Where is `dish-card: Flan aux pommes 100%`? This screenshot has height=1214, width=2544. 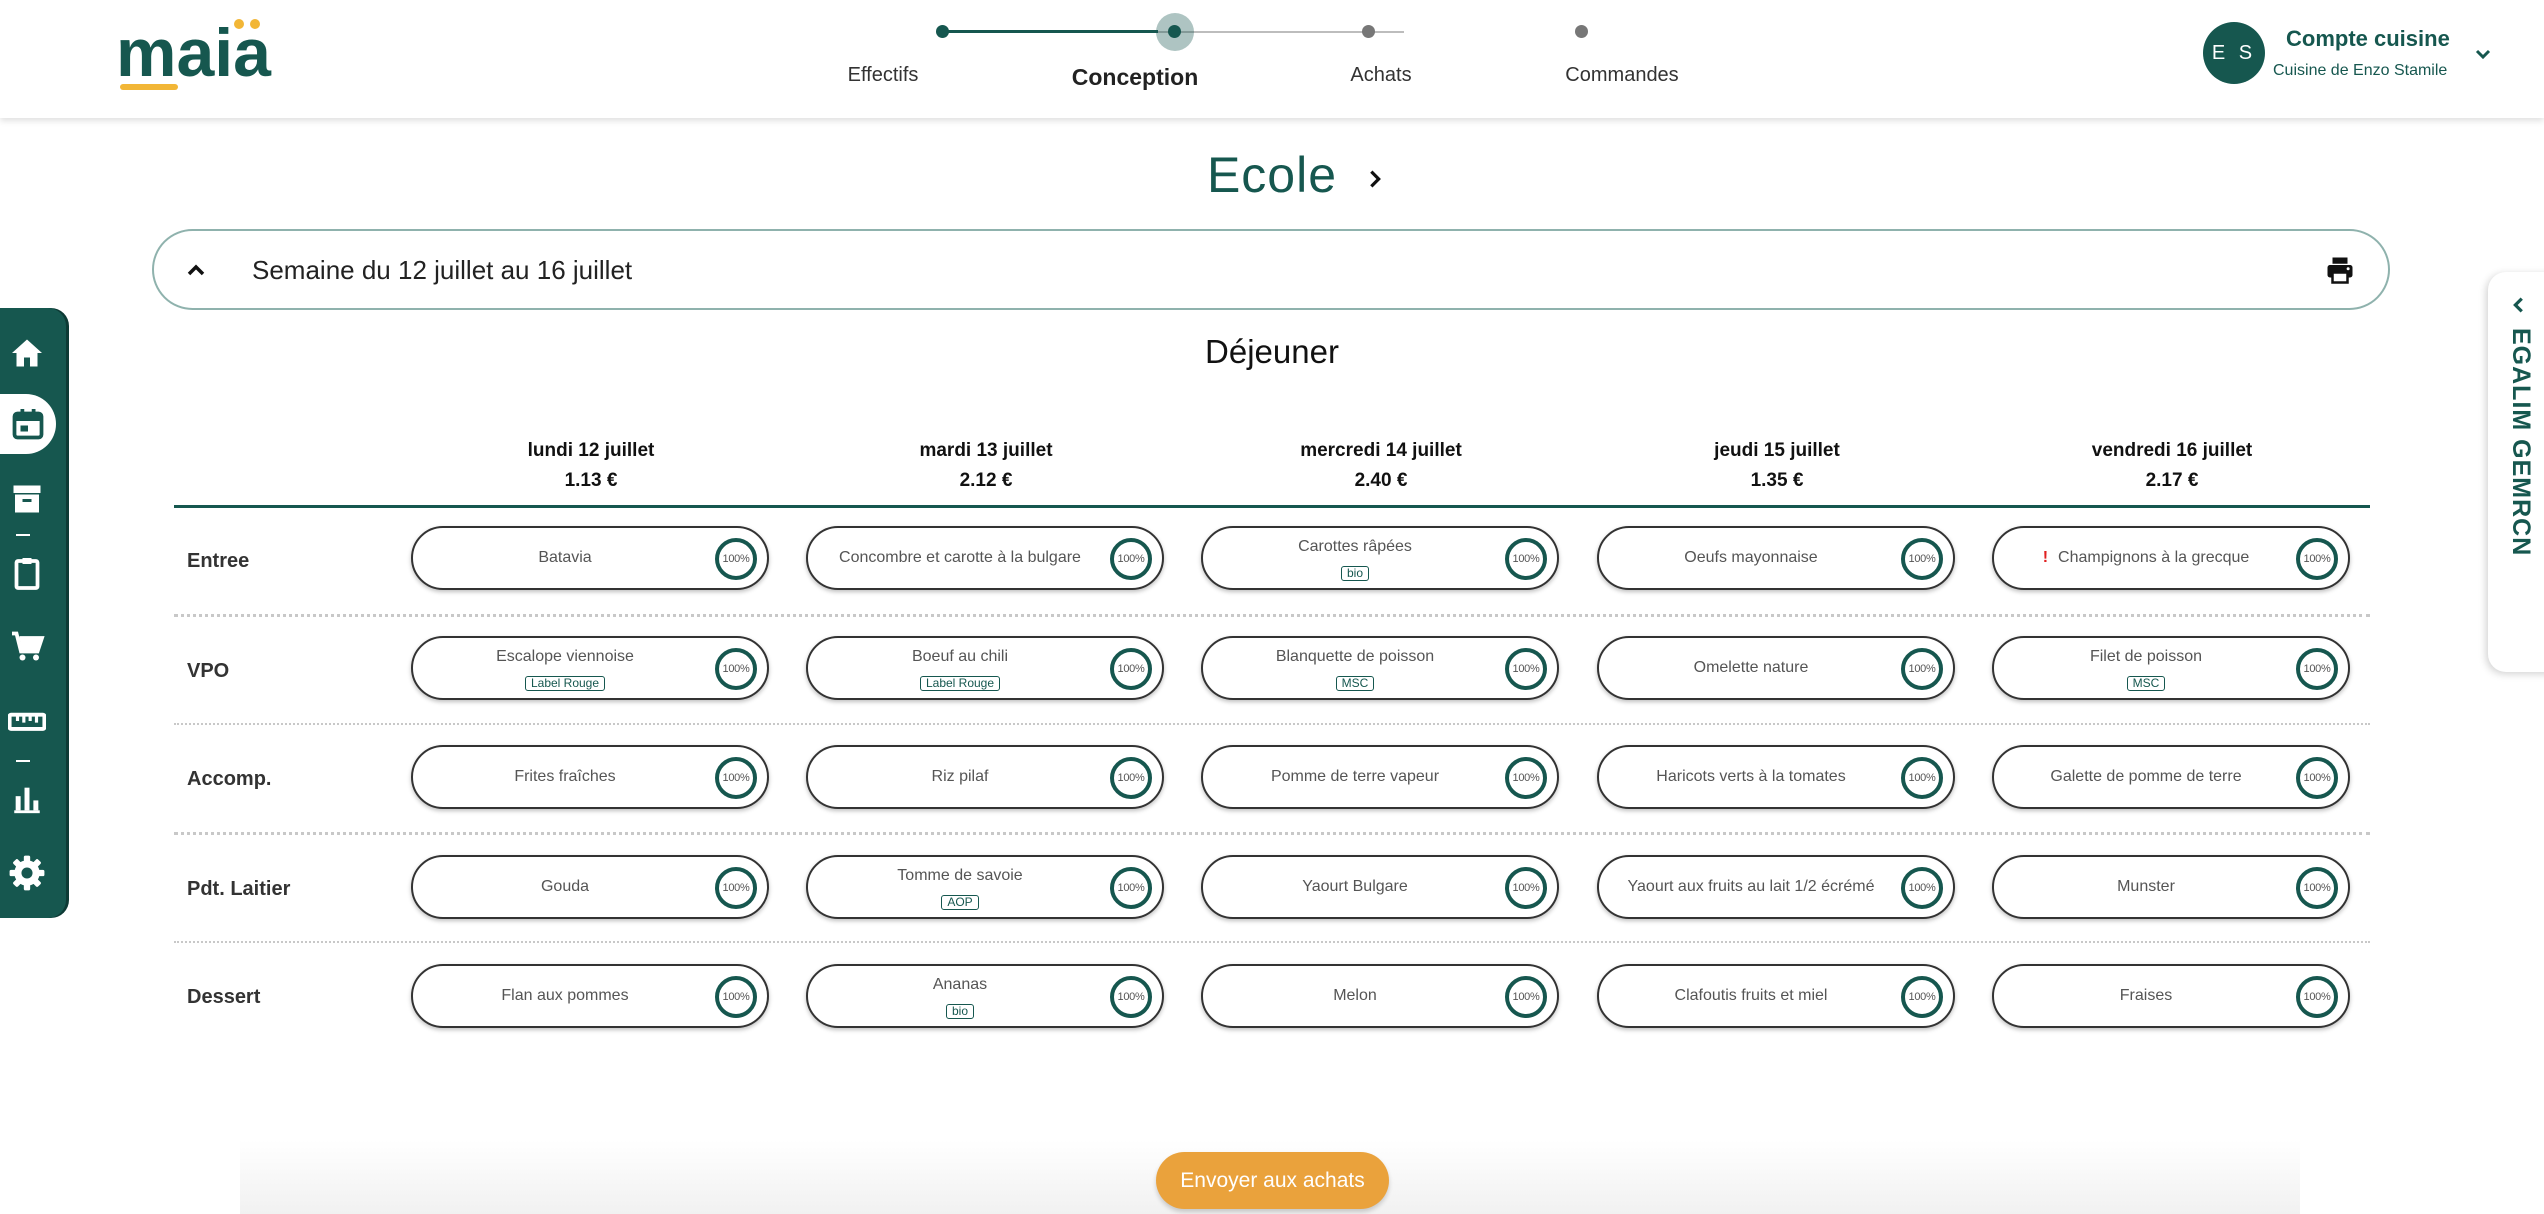
dish-card: Flan aux pommes 100% is located at coordinates (590, 996).